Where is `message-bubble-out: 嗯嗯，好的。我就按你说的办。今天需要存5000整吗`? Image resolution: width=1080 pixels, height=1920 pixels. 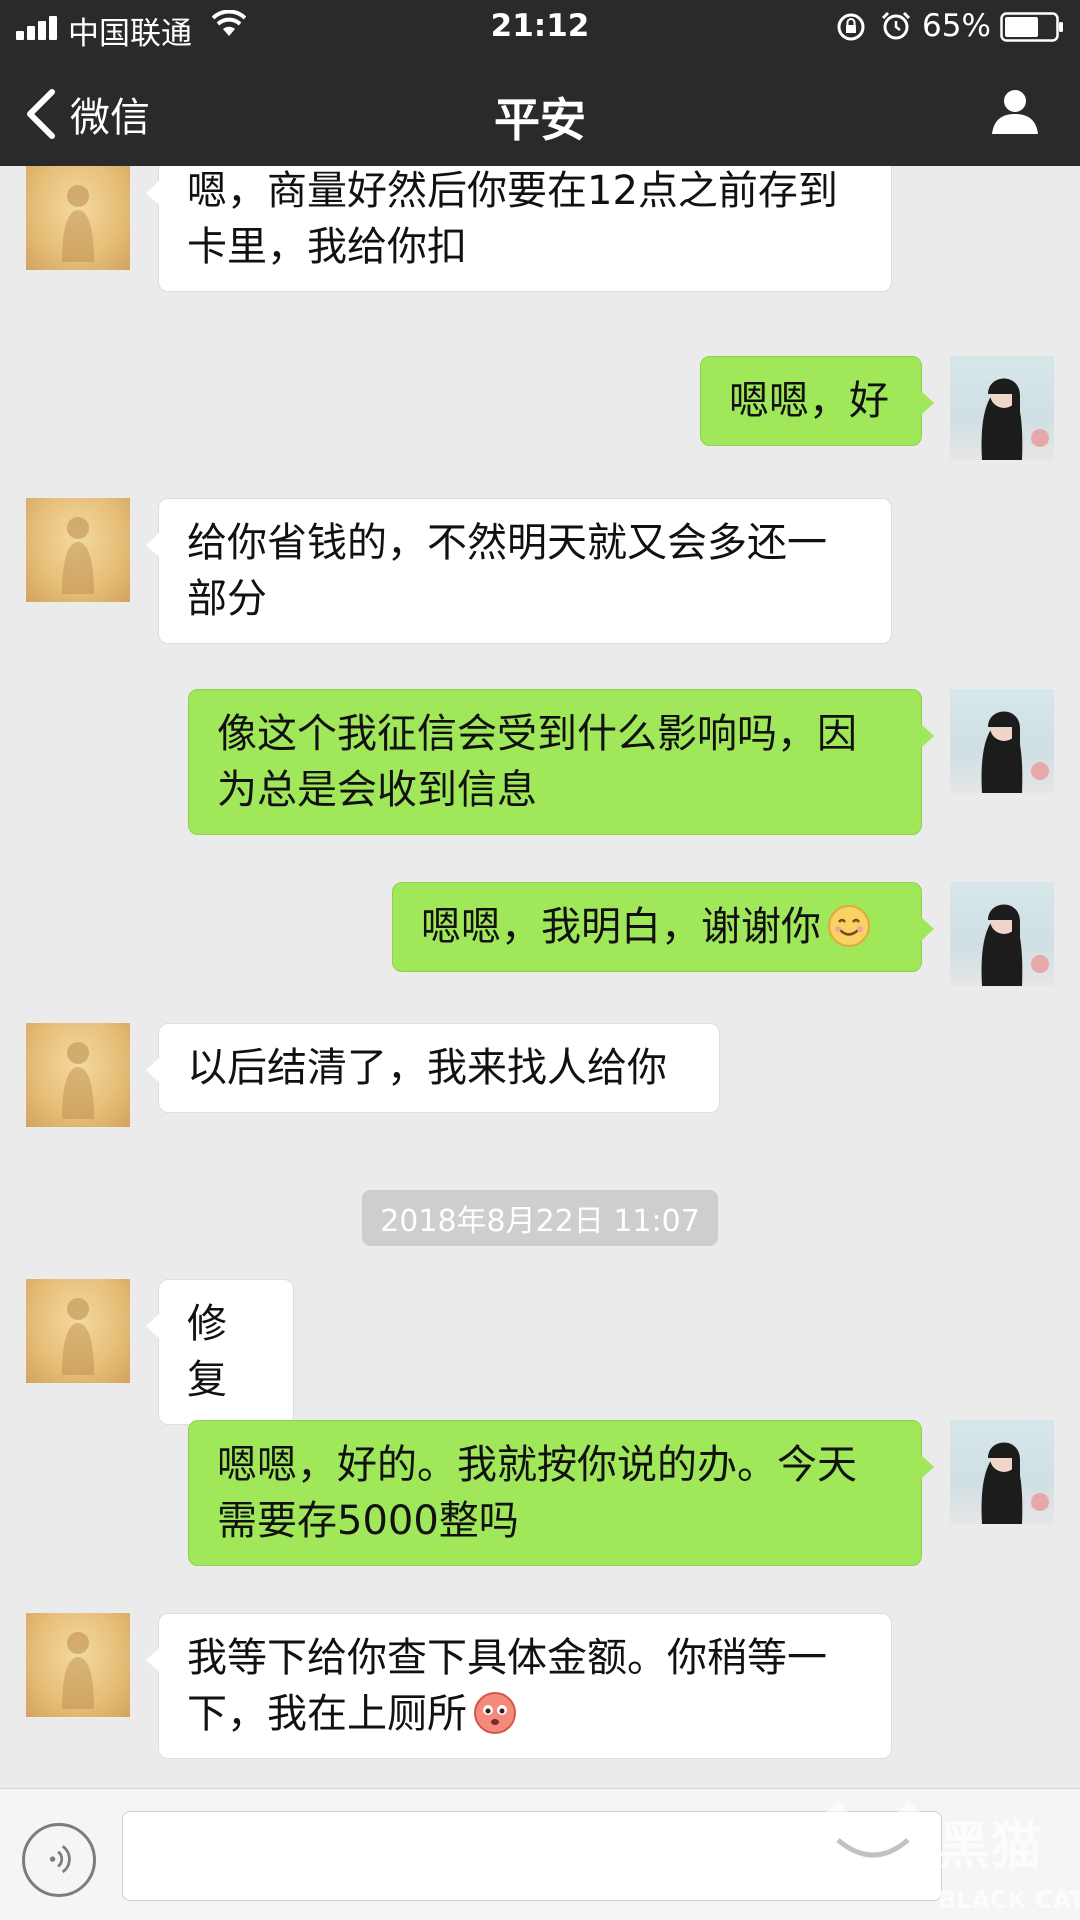
message-bubble-out: 嗯嗯，好的。我就按你说的办。今天需要存5000整吗 is located at coordinates (561, 1493).